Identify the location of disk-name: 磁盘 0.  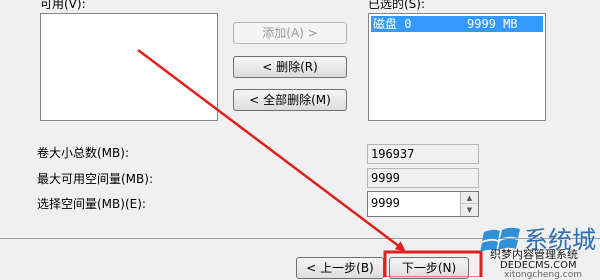
(392, 24).